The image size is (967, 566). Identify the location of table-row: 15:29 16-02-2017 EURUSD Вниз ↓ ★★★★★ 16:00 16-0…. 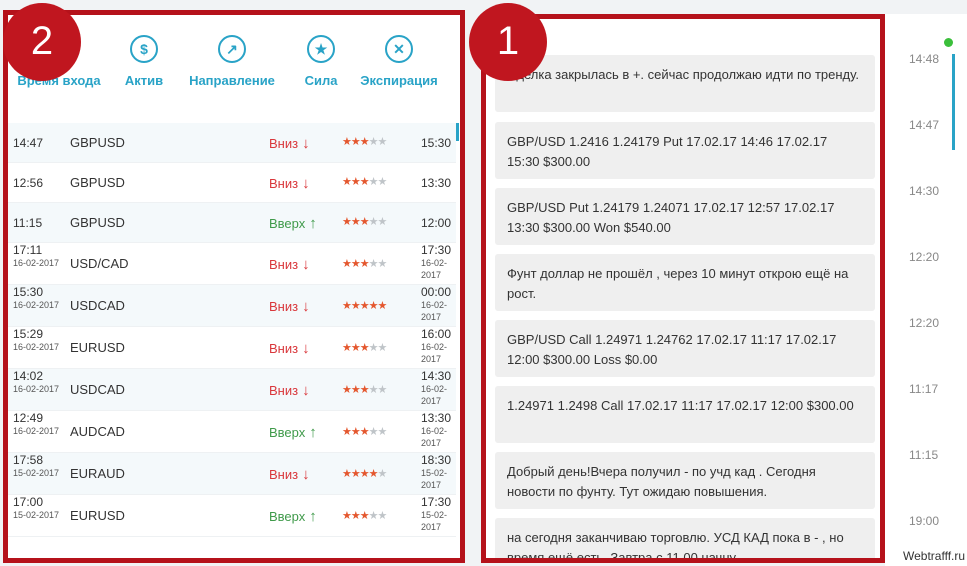
(232, 348).